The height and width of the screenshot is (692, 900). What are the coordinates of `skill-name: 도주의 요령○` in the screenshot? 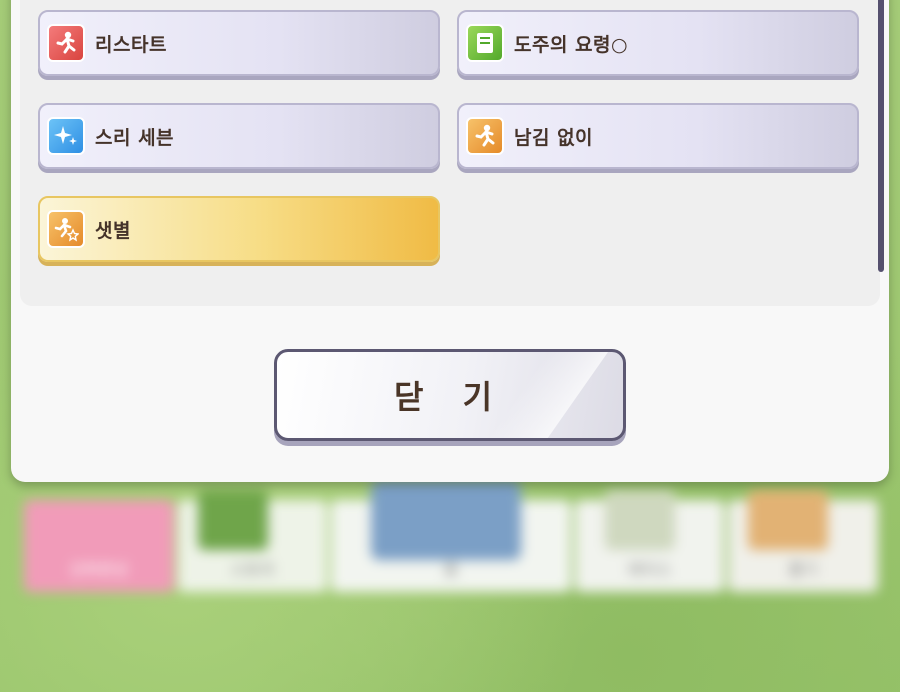 It's located at (571, 44).